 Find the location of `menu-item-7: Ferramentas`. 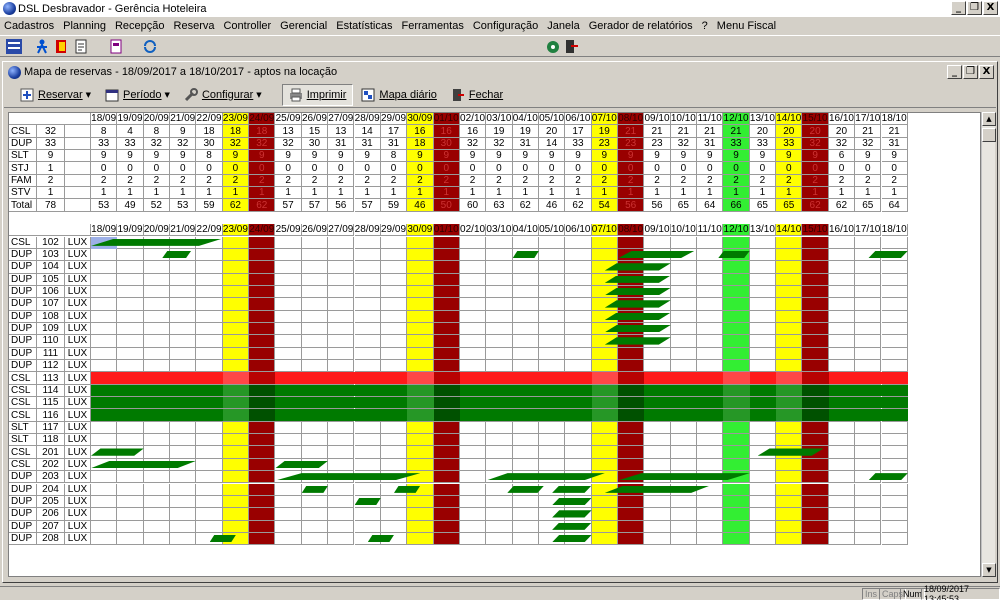

menu-item-7: Ferramentas is located at coordinates (433, 26).